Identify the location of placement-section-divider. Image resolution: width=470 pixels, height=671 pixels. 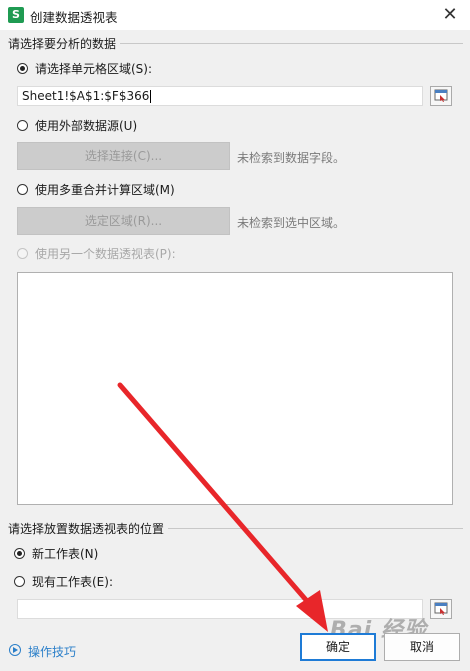
(315, 528).